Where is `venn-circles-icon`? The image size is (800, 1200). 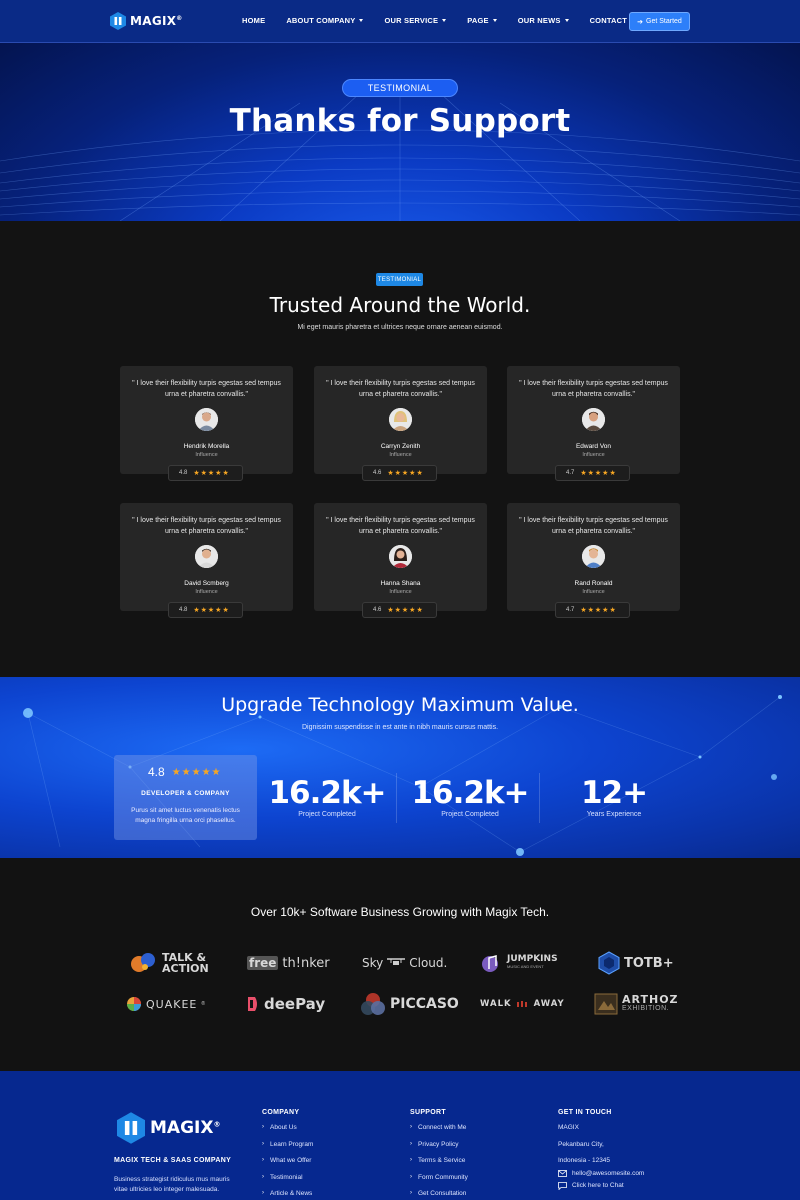
venn-circles-icon is located at coordinates (373, 1004).